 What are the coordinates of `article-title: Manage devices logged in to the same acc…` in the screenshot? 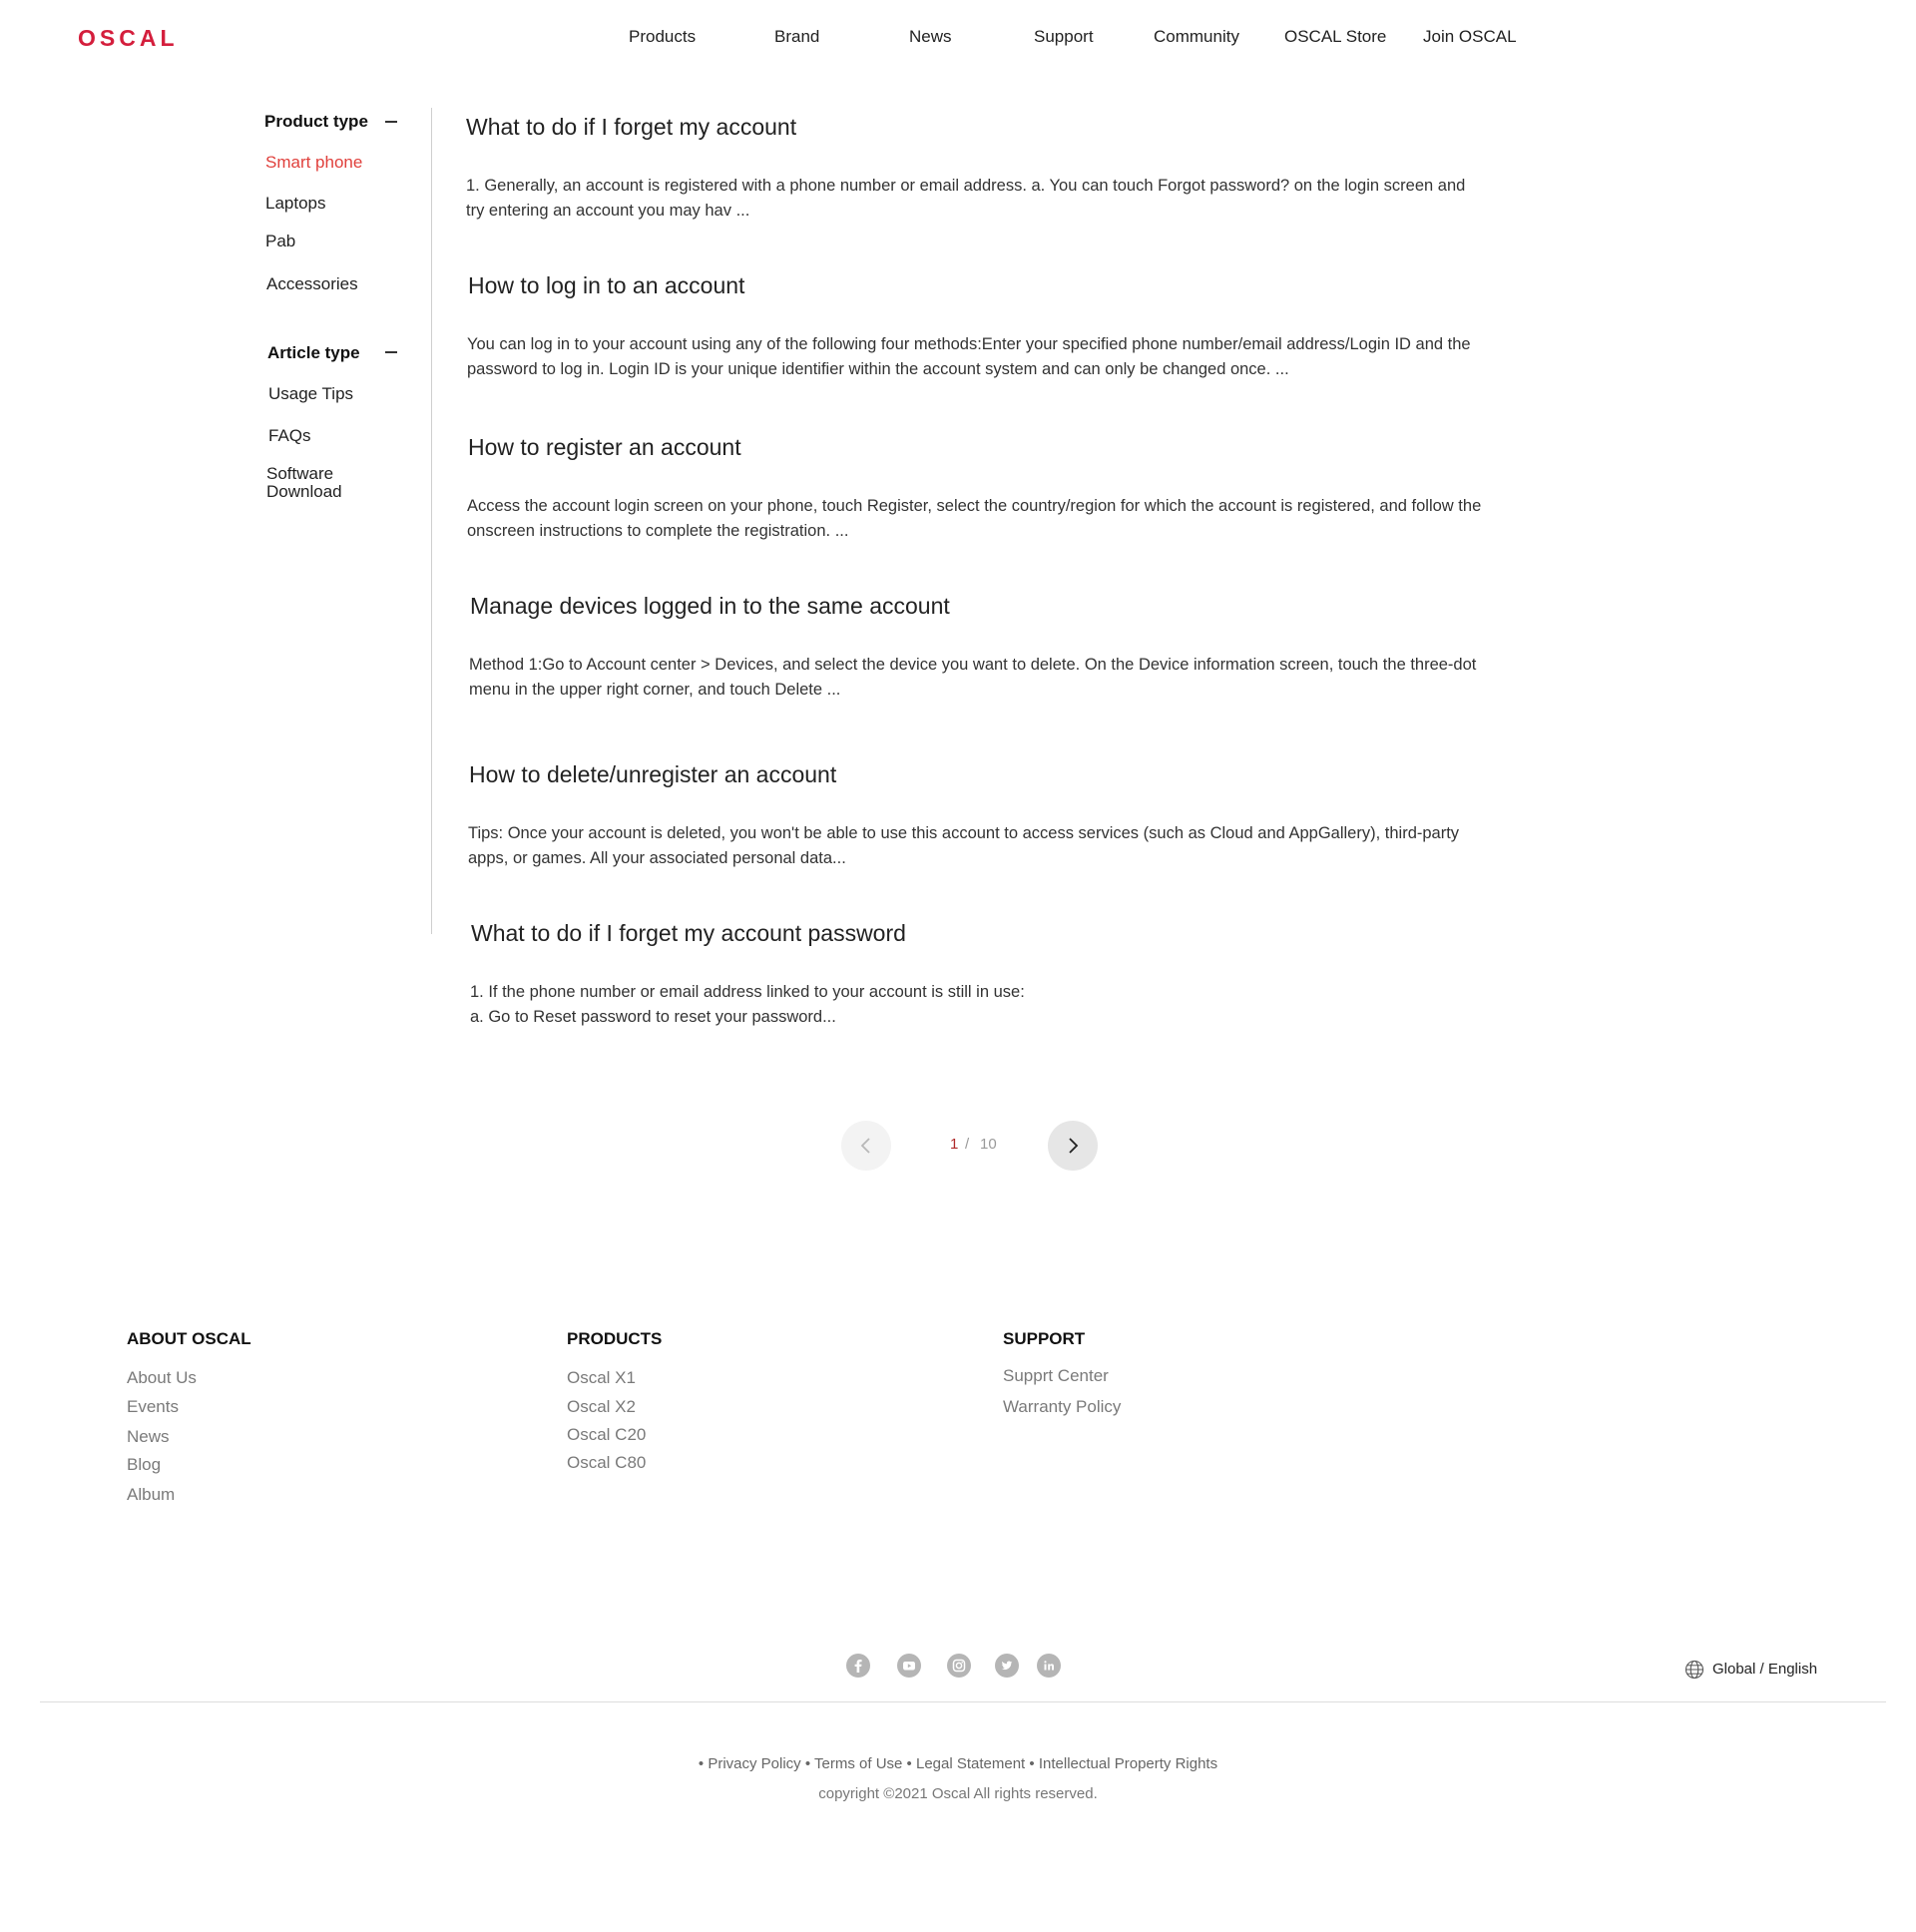 It's located at (710, 606).